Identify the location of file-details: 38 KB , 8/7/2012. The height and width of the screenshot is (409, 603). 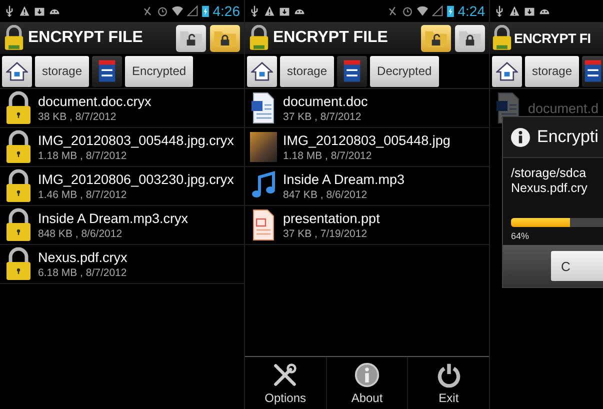
(78, 117).